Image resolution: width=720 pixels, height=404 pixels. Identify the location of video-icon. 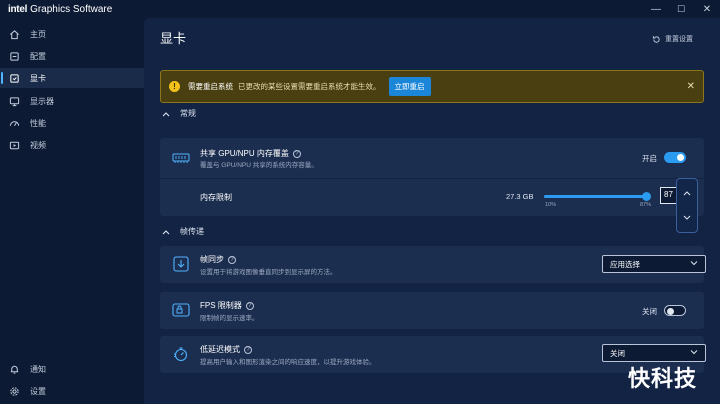
(14, 145).